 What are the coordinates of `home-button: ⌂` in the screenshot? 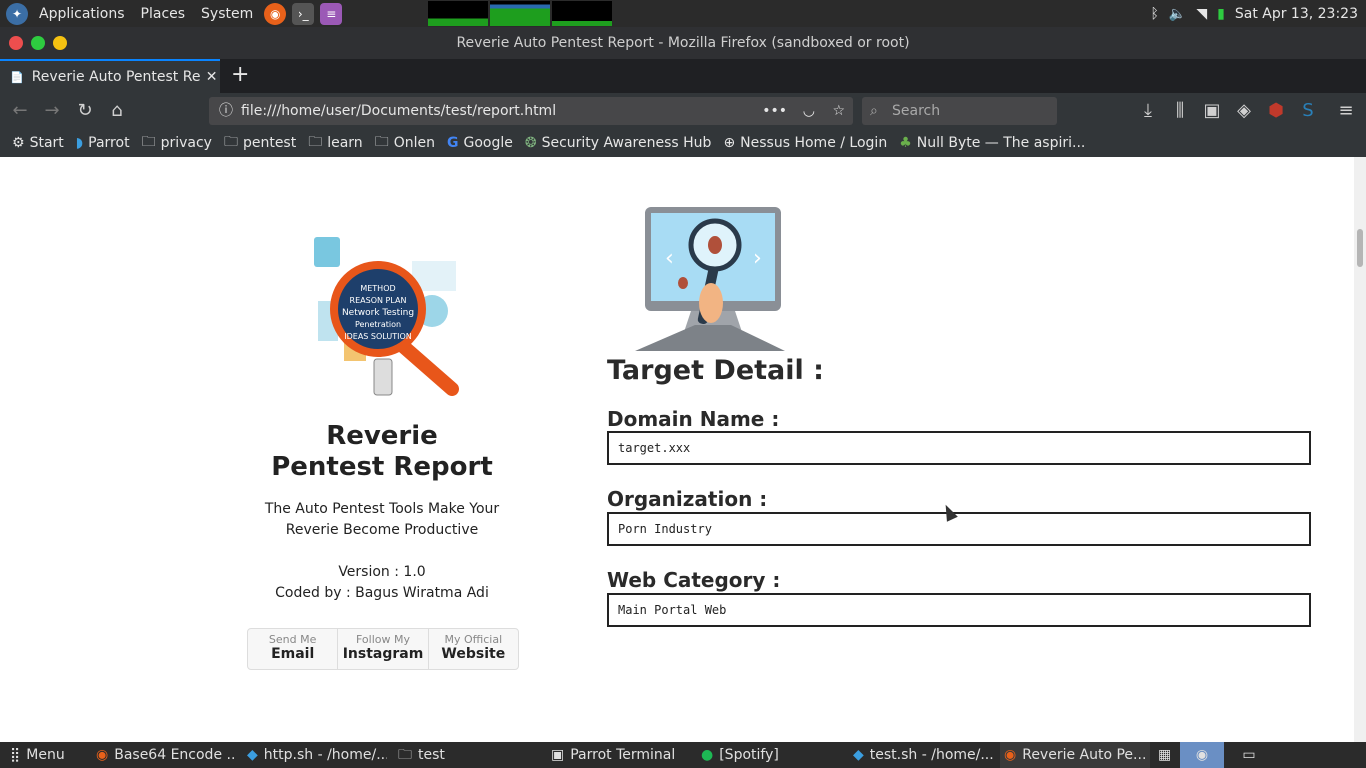 It's located at (117, 111).